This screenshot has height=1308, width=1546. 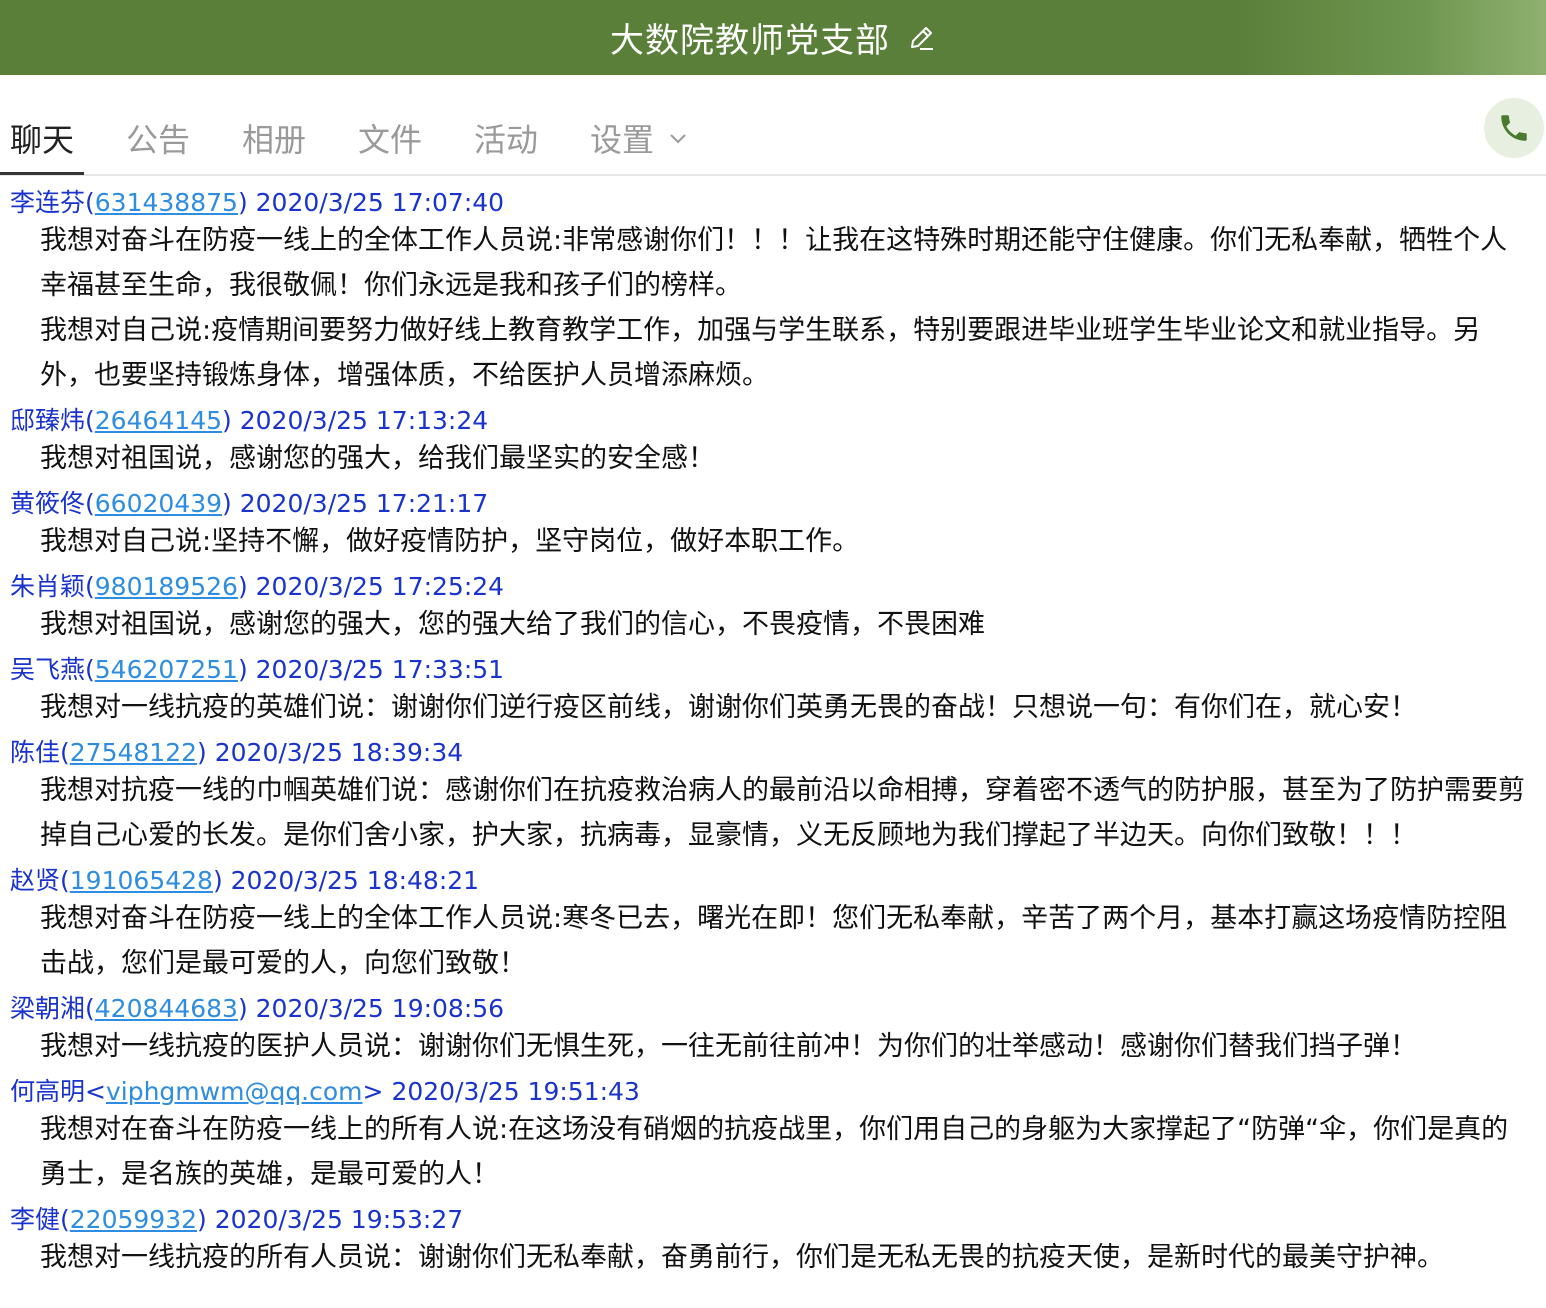 I want to click on active-tab-indicator, so click(x=42, y=173).